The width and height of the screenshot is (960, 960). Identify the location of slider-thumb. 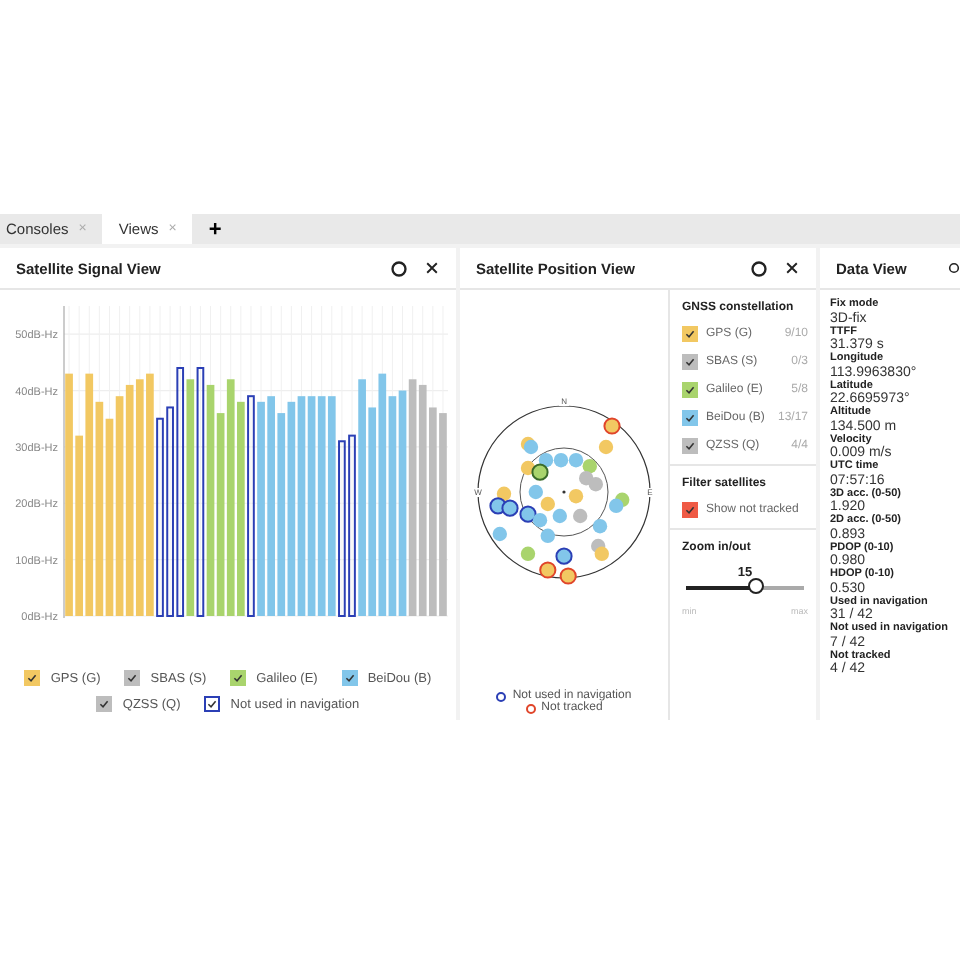
(756, 586).